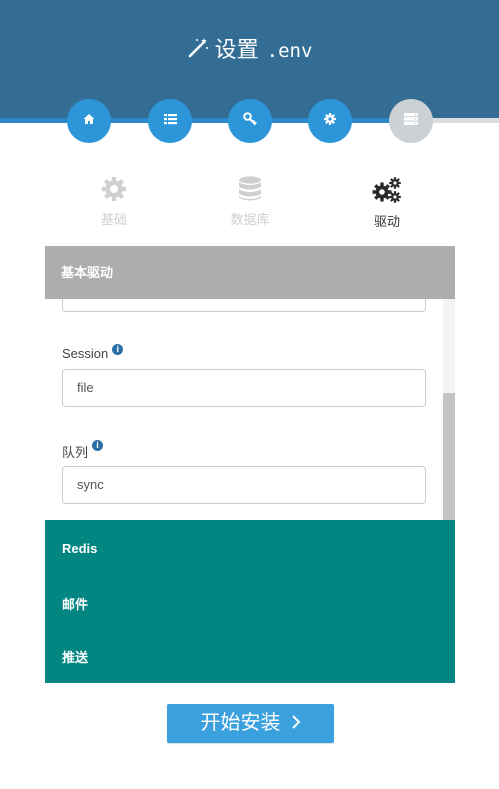  Describe the element at coordinates (75, 656) in the screenshot. I see `section-push: 推送` at that location.